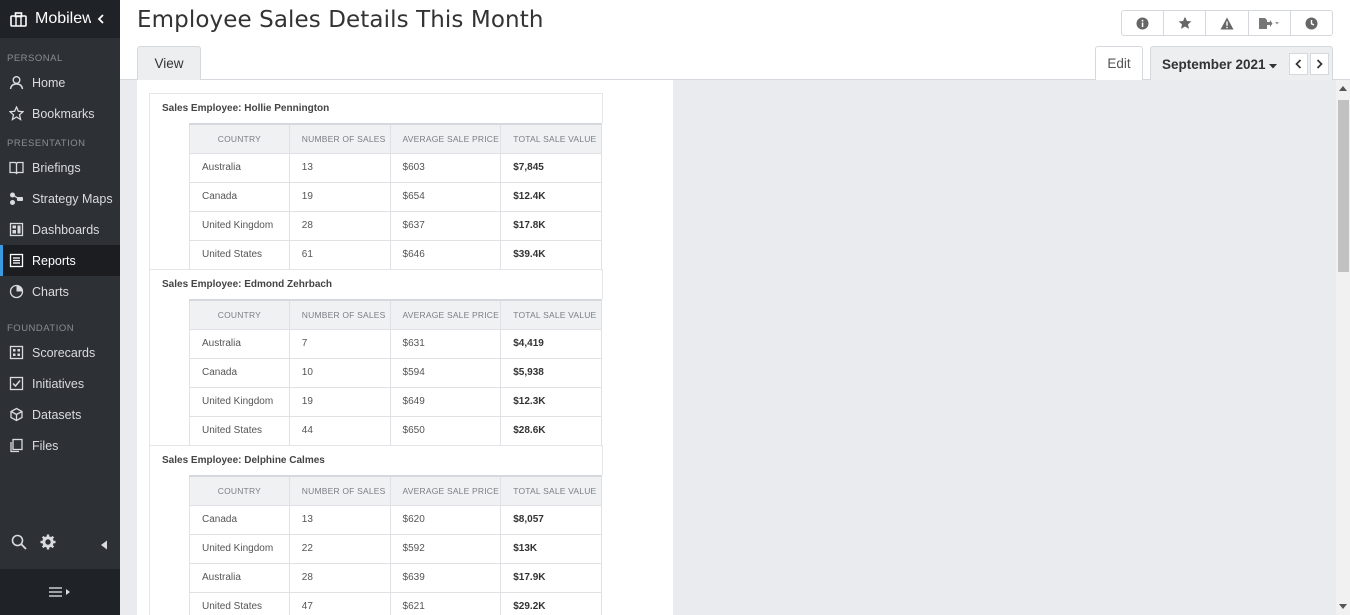 The image size is (1350, 615). What do you see at coordinates (1343, 88) in the screenshot?
I see `scroll-up-arrow-icon` at bounding box center [1343, 88].